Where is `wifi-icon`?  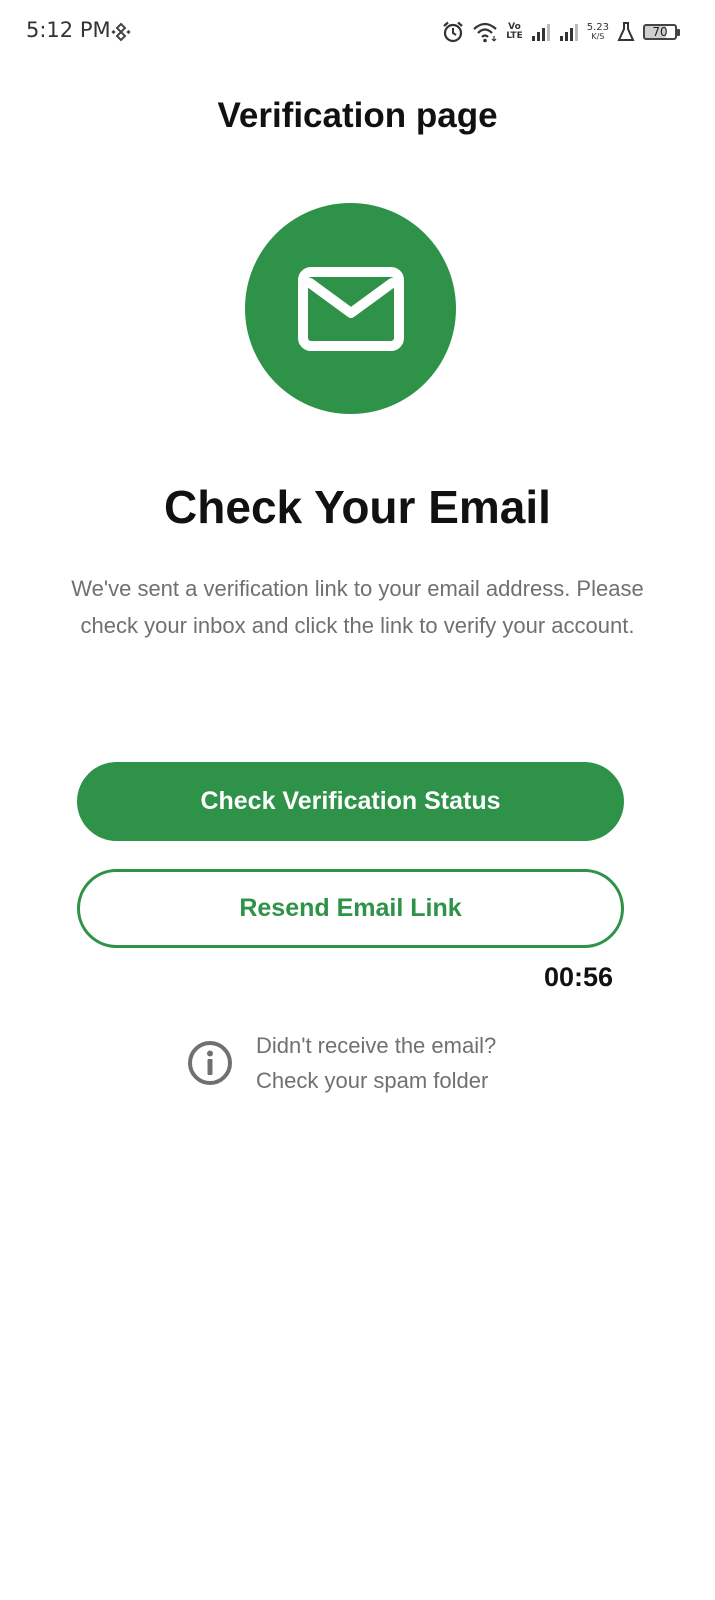 wifi-icon is located at coordinates (485, 32).